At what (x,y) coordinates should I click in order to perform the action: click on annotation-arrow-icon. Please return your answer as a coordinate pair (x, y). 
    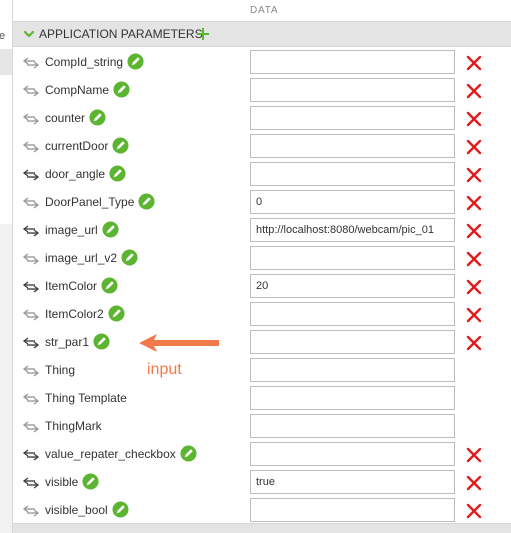
    Looking at the image, I should click on (179, 343).